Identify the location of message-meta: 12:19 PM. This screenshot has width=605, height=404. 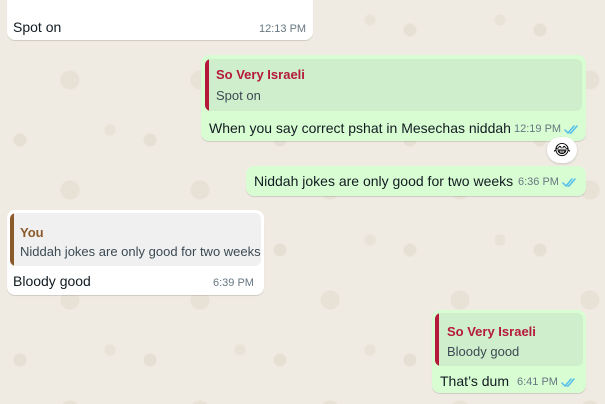
(547, 129).